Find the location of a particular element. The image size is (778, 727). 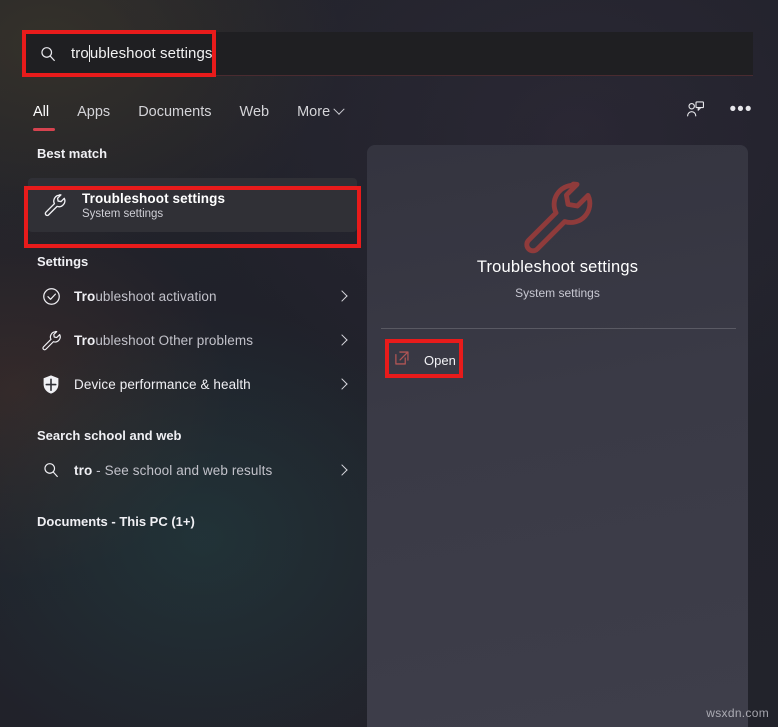

preview-divider is located at coordinates (558, 328).